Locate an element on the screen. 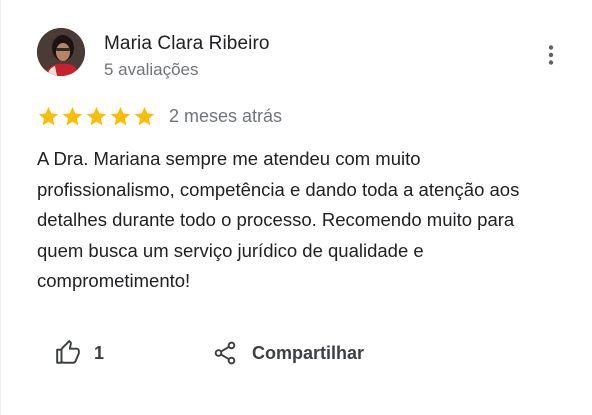  like-count: 1 is located at coordinates (99, 352).